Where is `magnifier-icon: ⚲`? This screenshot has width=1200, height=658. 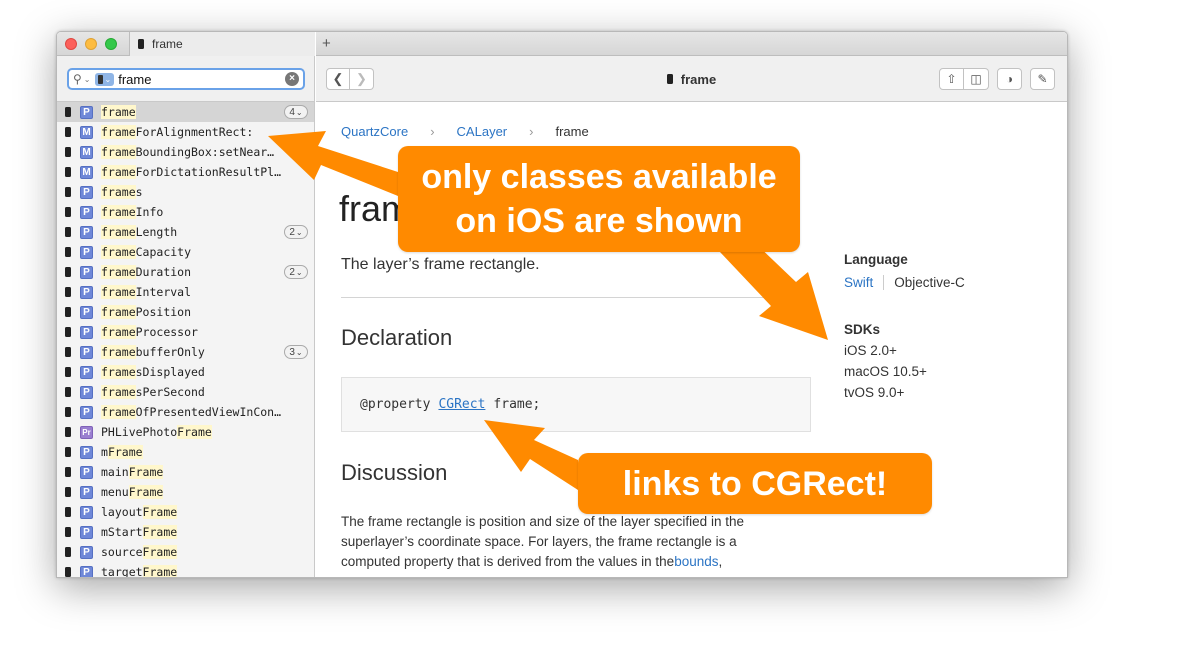
magnifier-icon: ⚲ is located at coordinates (77, 79).